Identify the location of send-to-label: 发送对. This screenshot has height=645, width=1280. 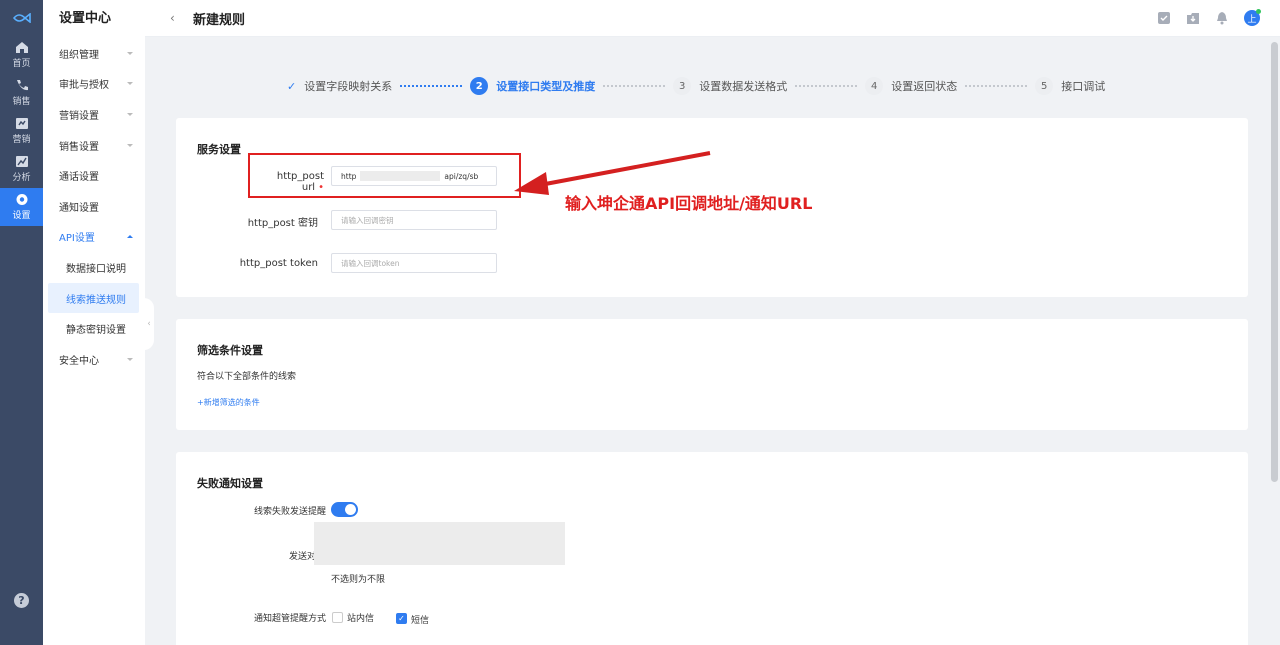
(302, 557).